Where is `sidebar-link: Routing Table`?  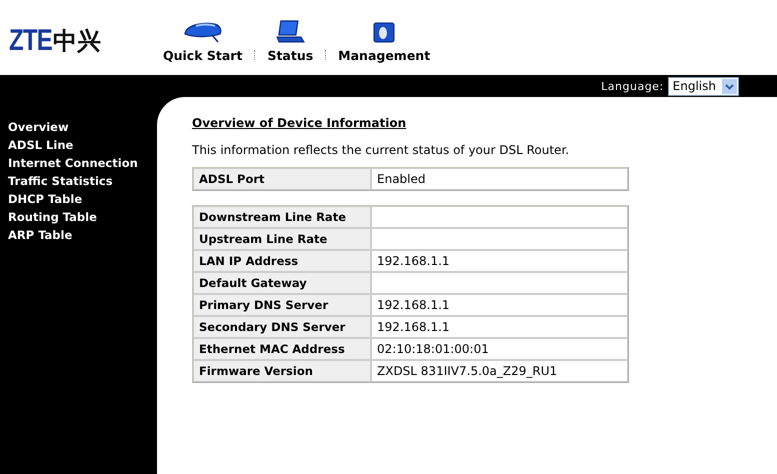
sidebar-link: Routing Table is located at coordinates (82, 217).